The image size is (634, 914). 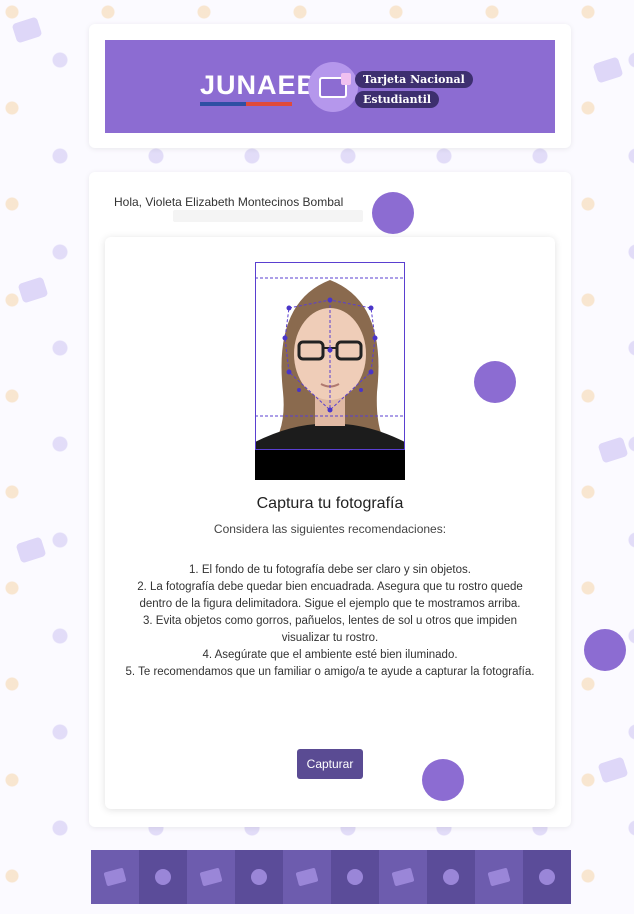 What do you see at coordinates (269, 104) in the screenshot?
I see `logo-underline-red` at bounding box center [269, 104].